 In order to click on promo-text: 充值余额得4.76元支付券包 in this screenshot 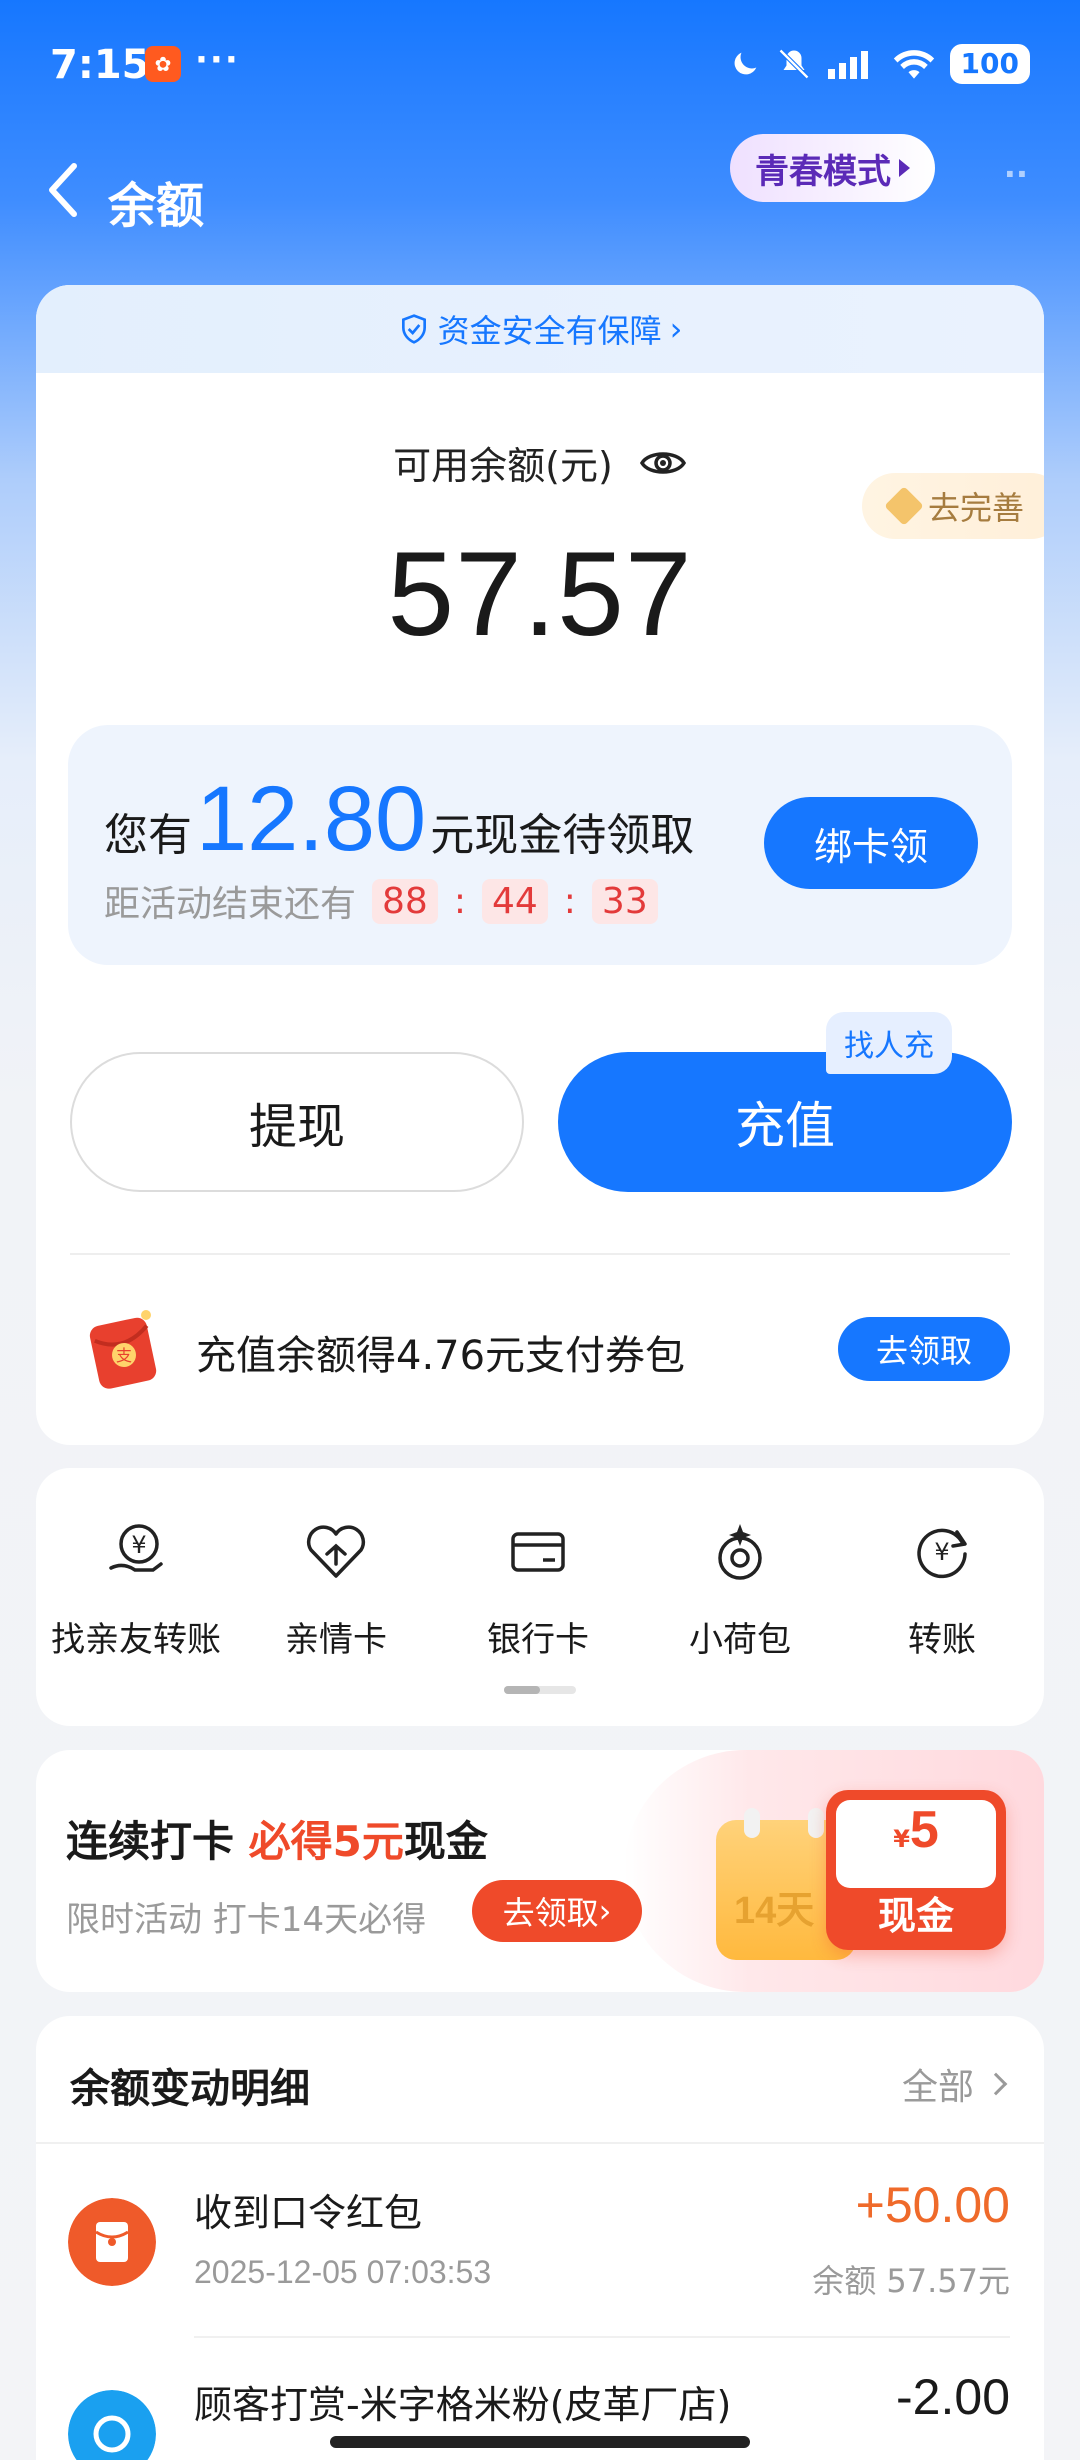, I will do `click(441, 1356)`.